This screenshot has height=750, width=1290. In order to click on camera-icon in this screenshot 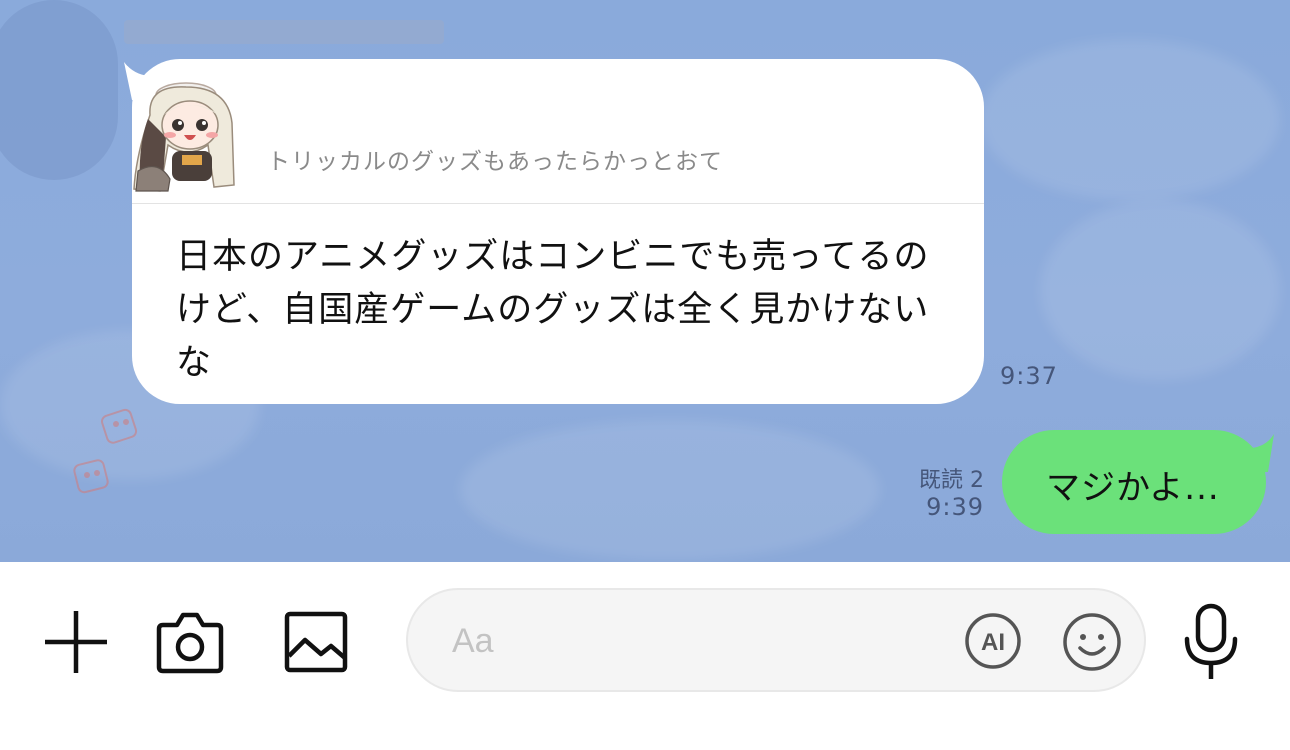, I will do `click(190, 643)`.